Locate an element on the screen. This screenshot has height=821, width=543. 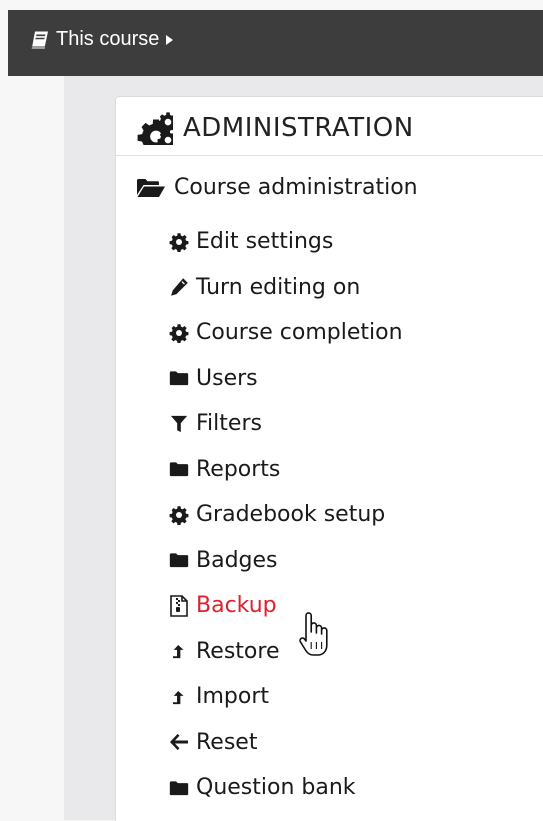
edit-settings-link: Edit settings is located at coordinates (285, 242).